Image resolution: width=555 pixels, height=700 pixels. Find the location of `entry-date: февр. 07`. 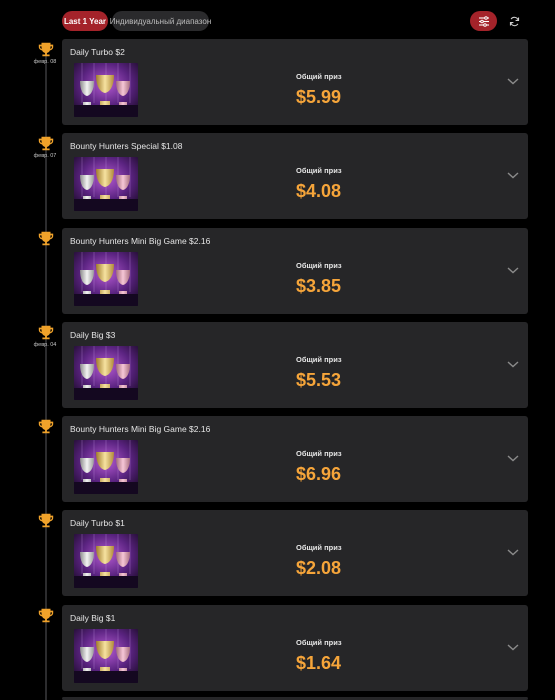

entry-date: февр. 07 is located at coordinates (45, 156).